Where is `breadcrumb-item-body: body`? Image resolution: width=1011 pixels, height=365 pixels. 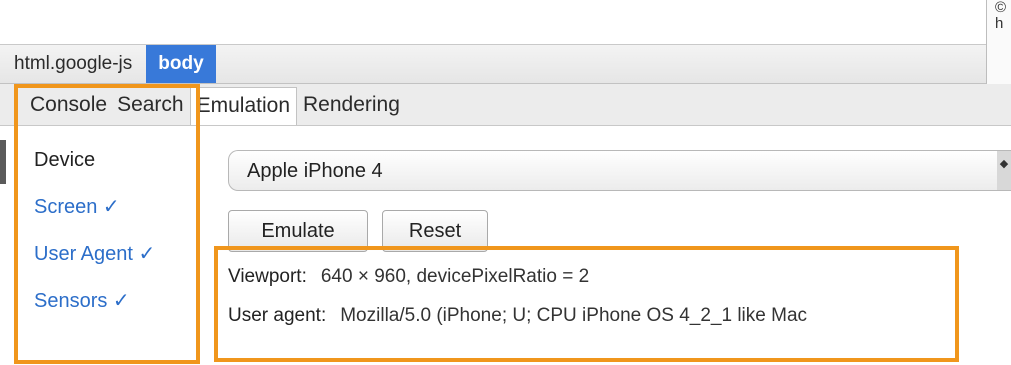 breadcrumb-item-body: body is located at coordinates (181, 64).